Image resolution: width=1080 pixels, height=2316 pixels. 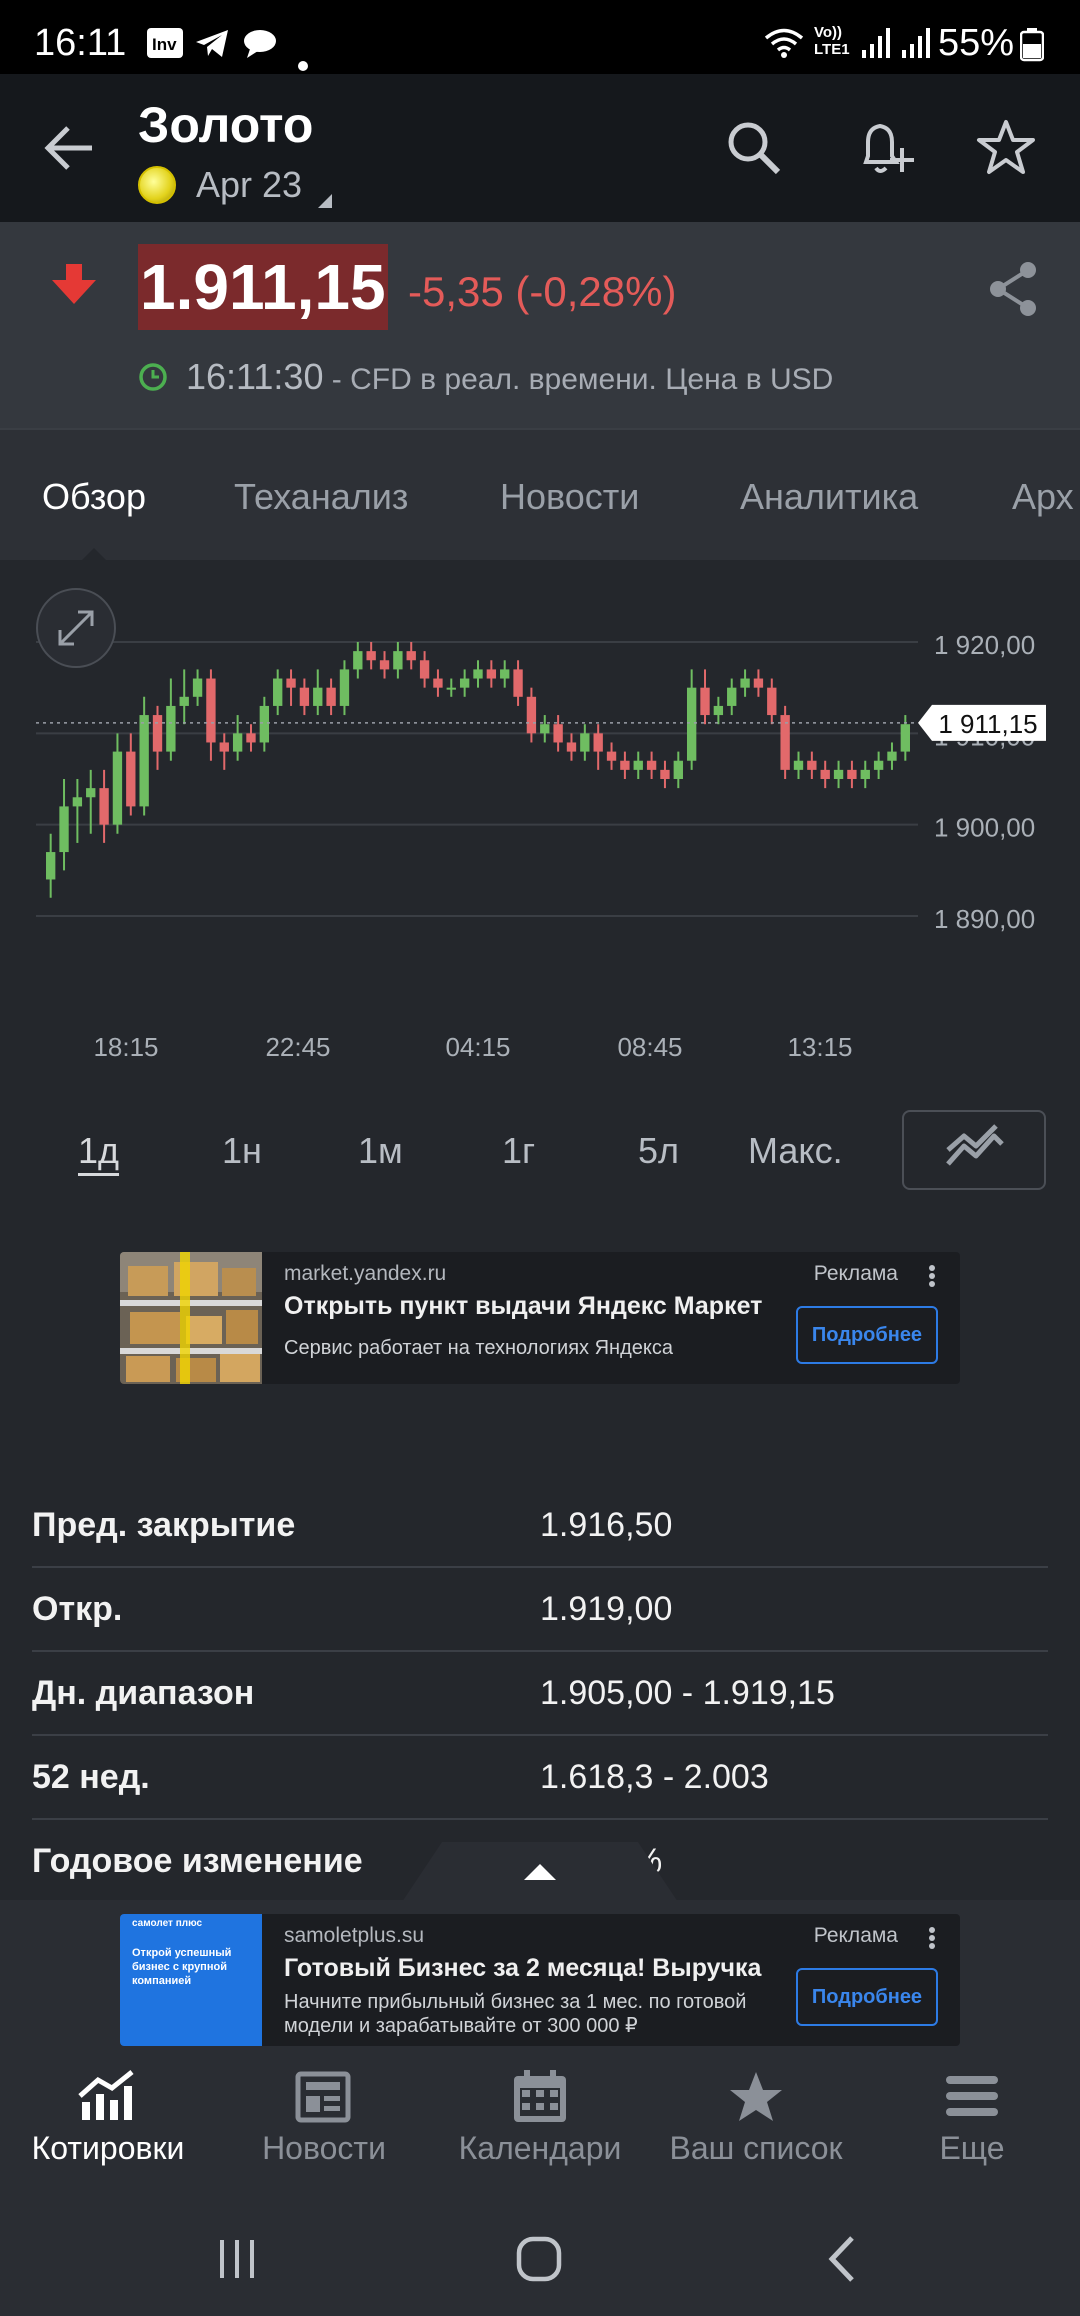 I want to click on down-arrow-icon, so click(x=74, y=287).